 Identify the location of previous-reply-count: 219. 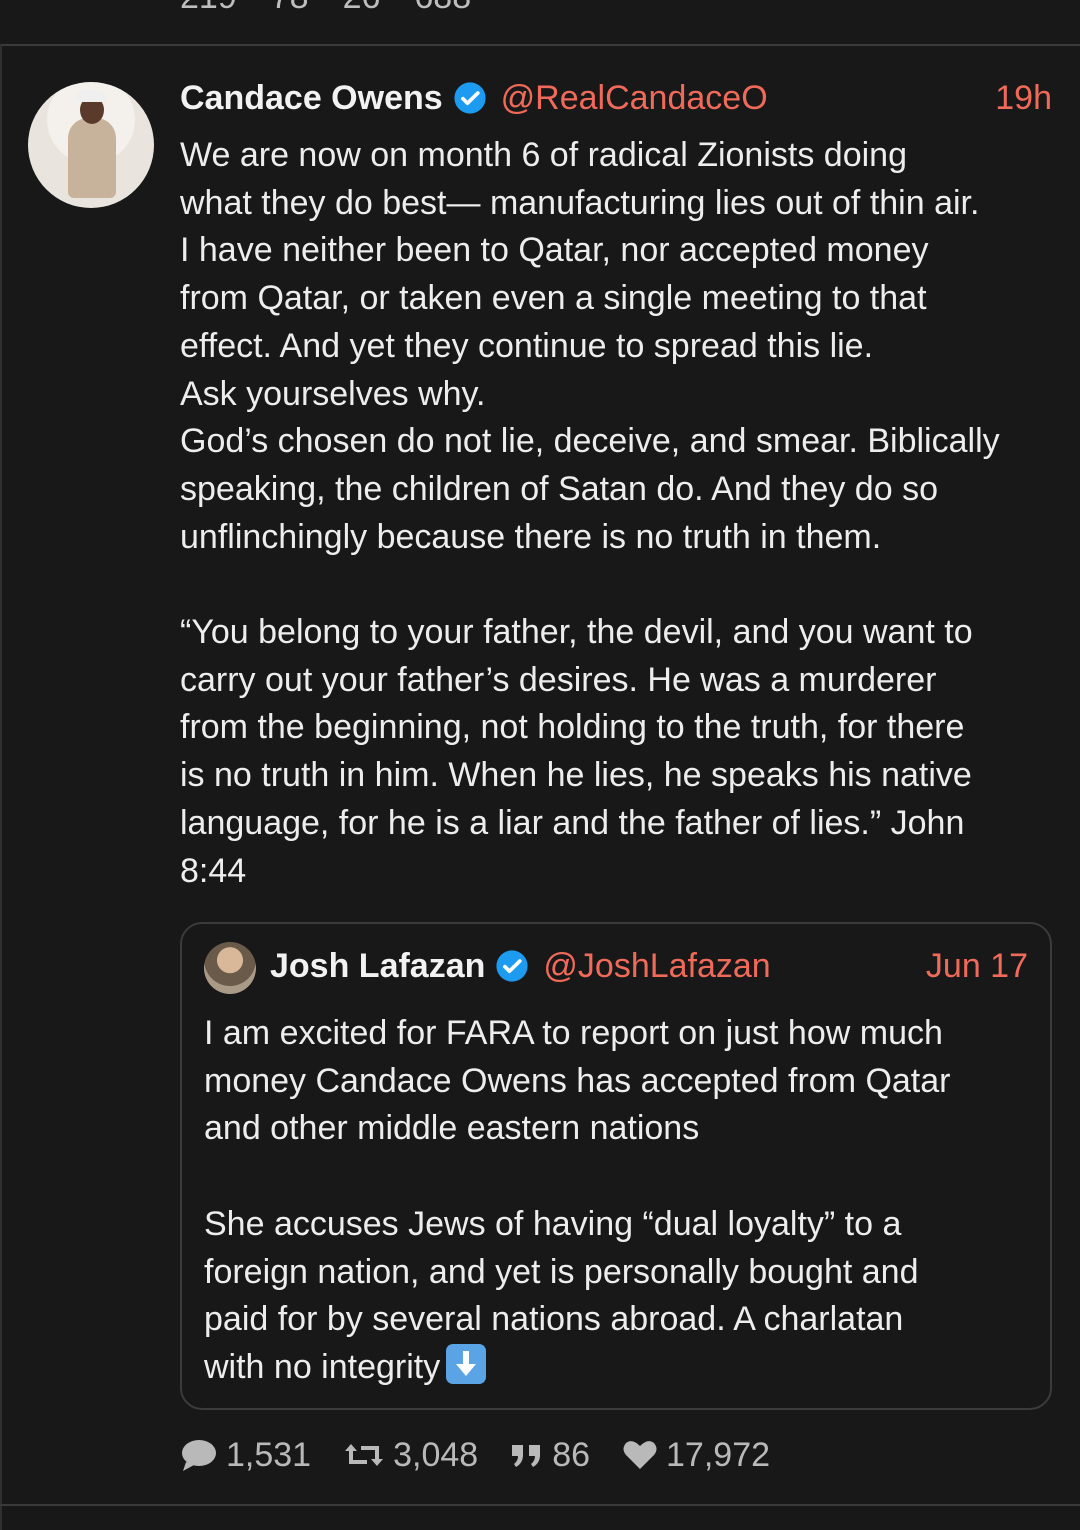
(208, 8).